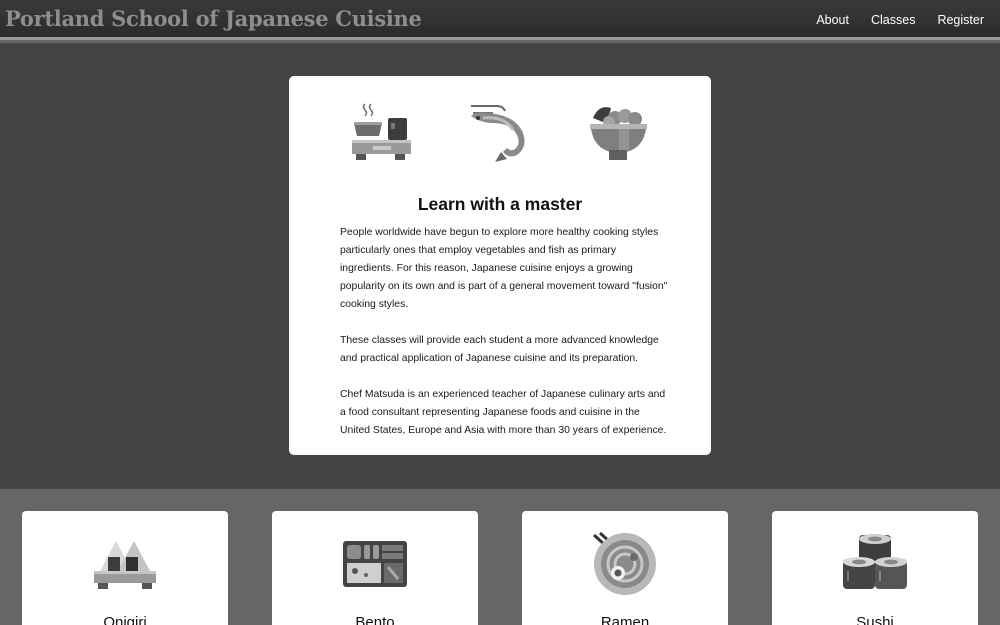 This screenshot has height=625, width=1000. I want to click on class-label-ramen: Ramen, so click(625, 619).